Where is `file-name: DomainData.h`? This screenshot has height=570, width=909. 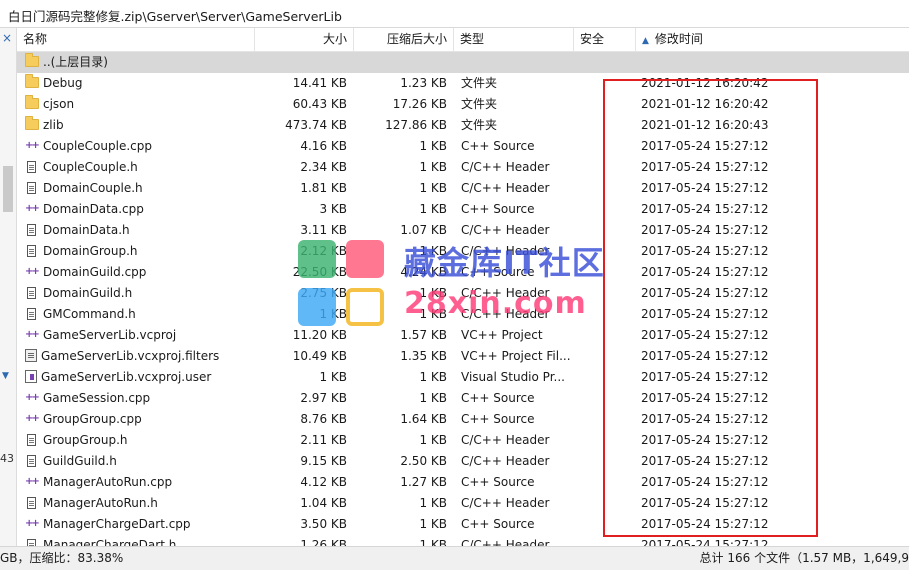
file-name: DomainData.h is located at coordinates (86, 230).